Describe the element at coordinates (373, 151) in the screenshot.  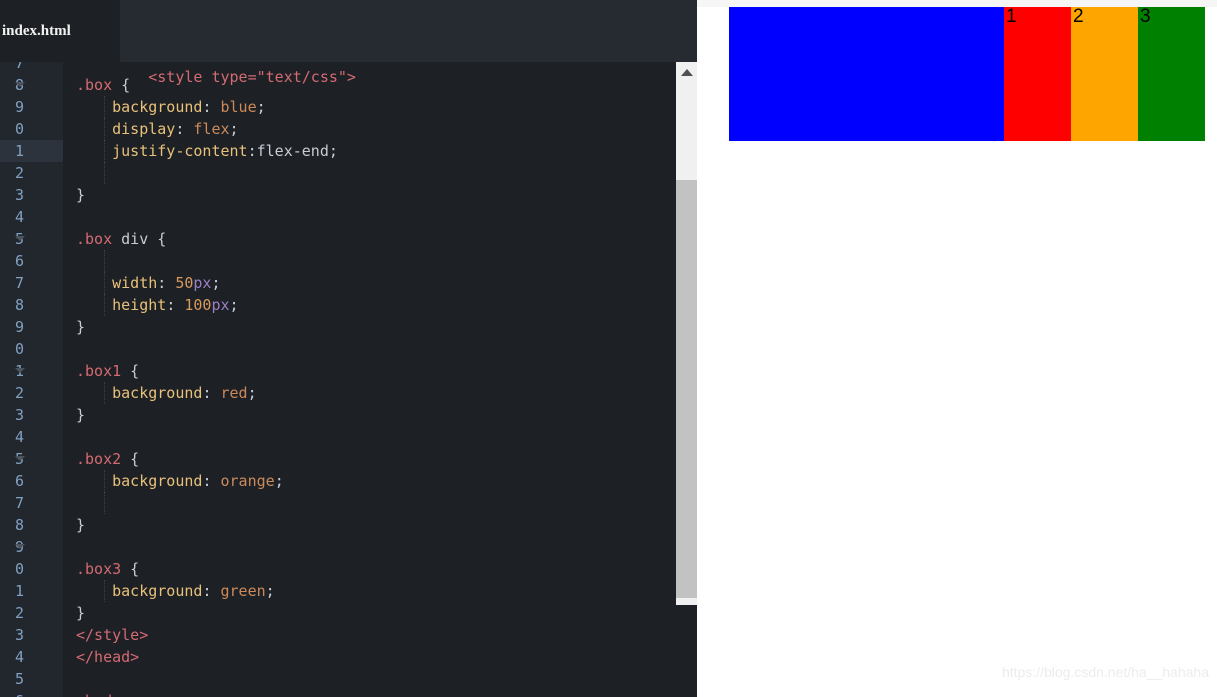
I see `code-line: justify-content:flex-end;` at that location.